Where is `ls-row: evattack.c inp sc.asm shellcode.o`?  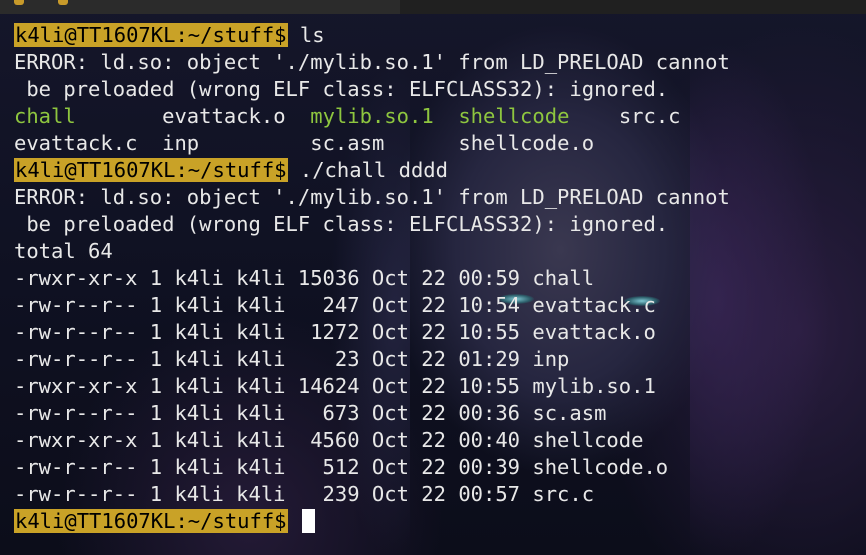 ls-row: evattack.c inp sc.asm shellcode.o is located at coordinates (439, 143).